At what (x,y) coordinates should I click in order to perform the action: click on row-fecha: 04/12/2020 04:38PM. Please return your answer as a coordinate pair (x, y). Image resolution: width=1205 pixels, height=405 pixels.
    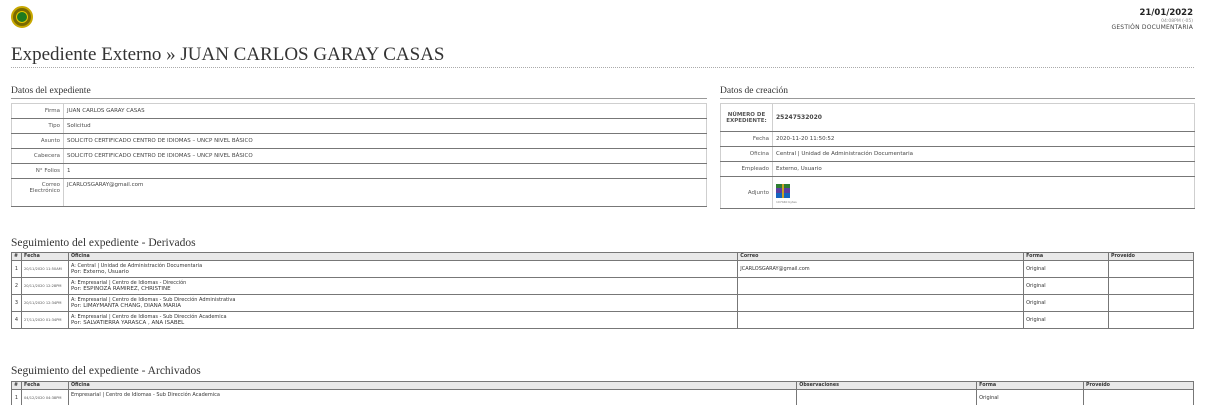
    Looking at the image, I should click on (44, 397).